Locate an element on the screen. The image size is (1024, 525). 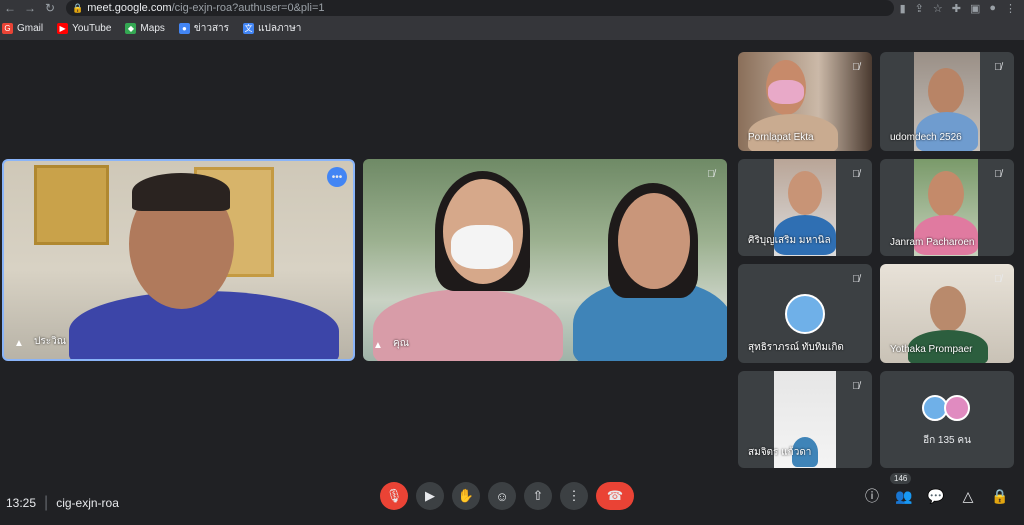
present-button: ⇧ is located at coordinates (538, 496).